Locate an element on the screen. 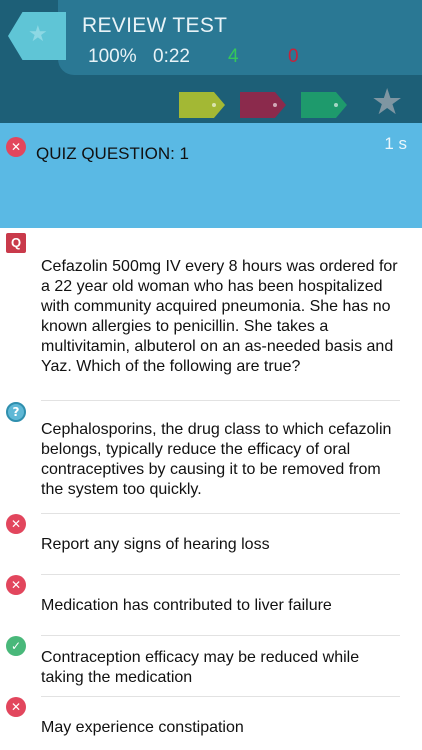 This screenshot has width=422, height=750. quiz-question-title: QUIZ QUESTION: 1 is located at coordinates (113, 153).